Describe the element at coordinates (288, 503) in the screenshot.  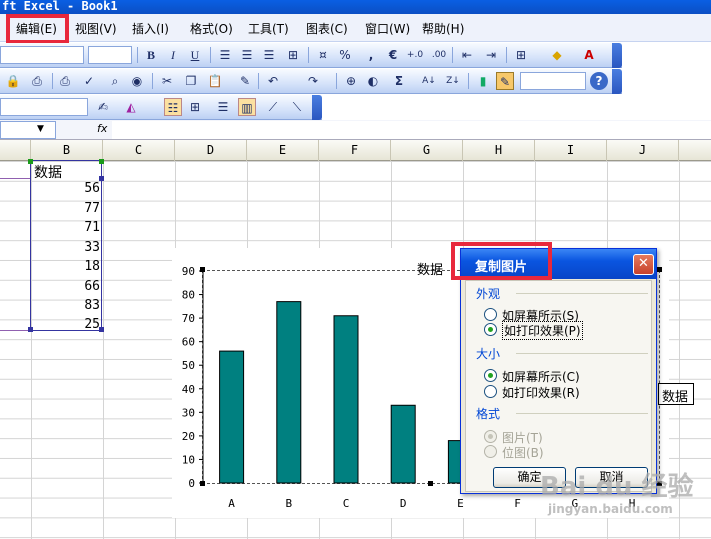
I see `x-tick-label: B` at that location.